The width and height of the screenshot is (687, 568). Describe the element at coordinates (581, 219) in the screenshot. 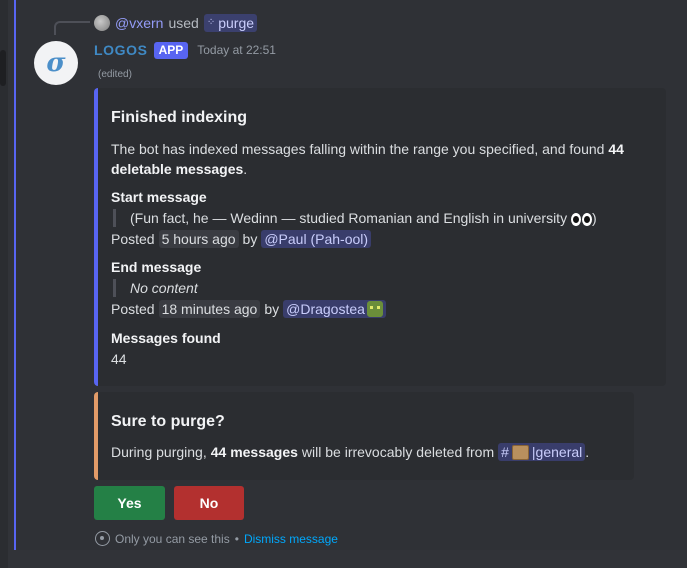

I see `eyes-emoji-icon` at that location.